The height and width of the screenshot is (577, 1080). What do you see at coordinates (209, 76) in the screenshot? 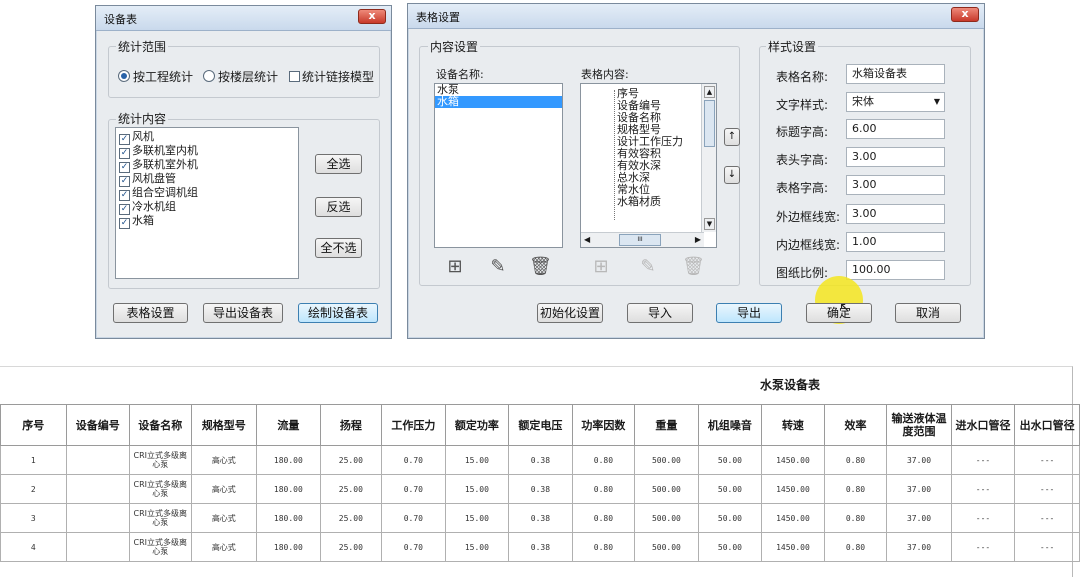
I see `radio-off-icon` at bounding box center [209, 76].